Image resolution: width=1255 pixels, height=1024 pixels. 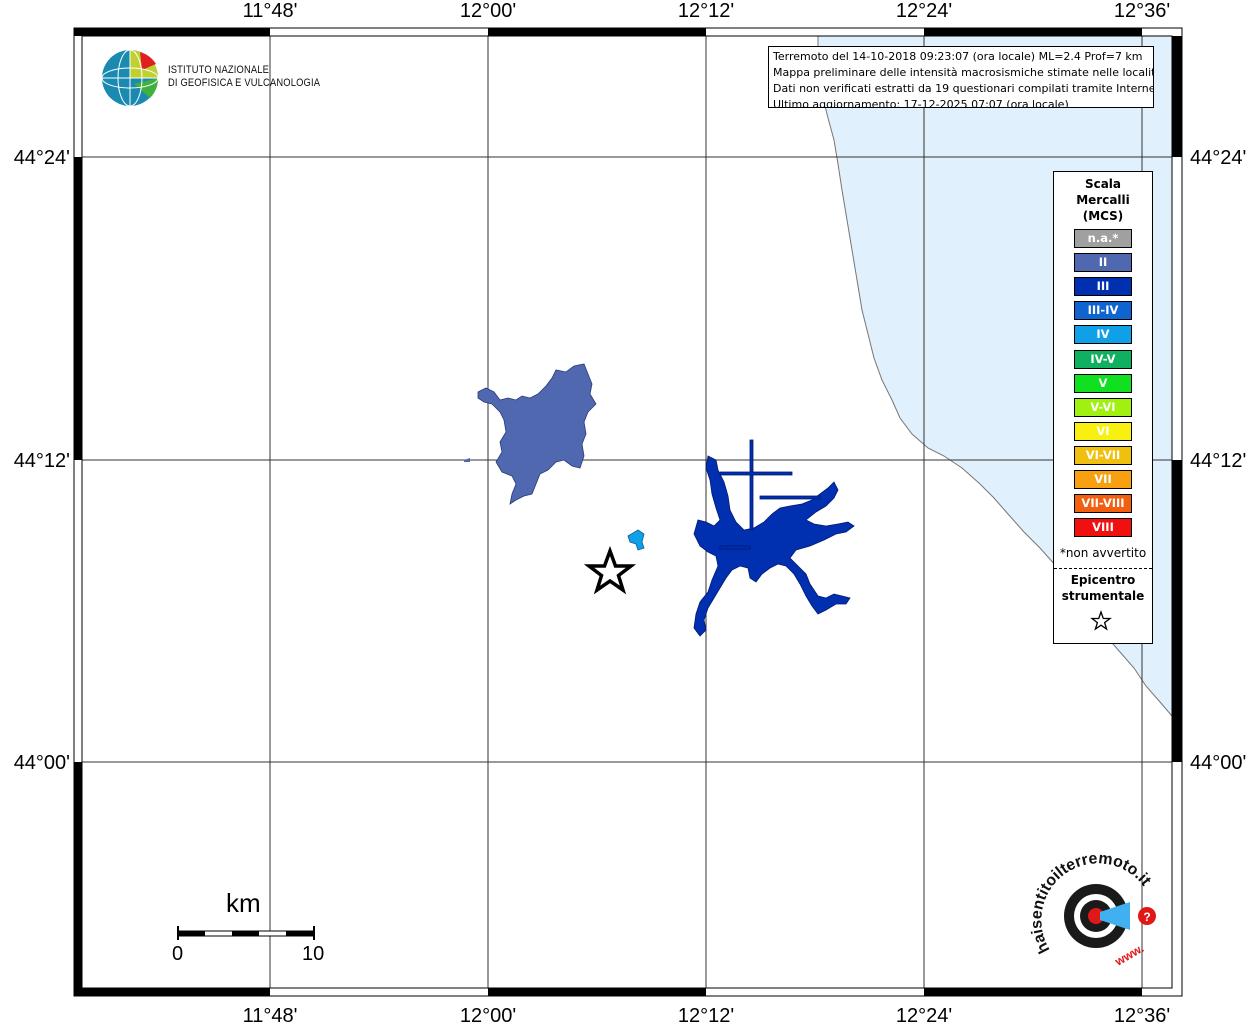 I want to click on legend-swatch: n.a.*, so click(x=1103, y=238).